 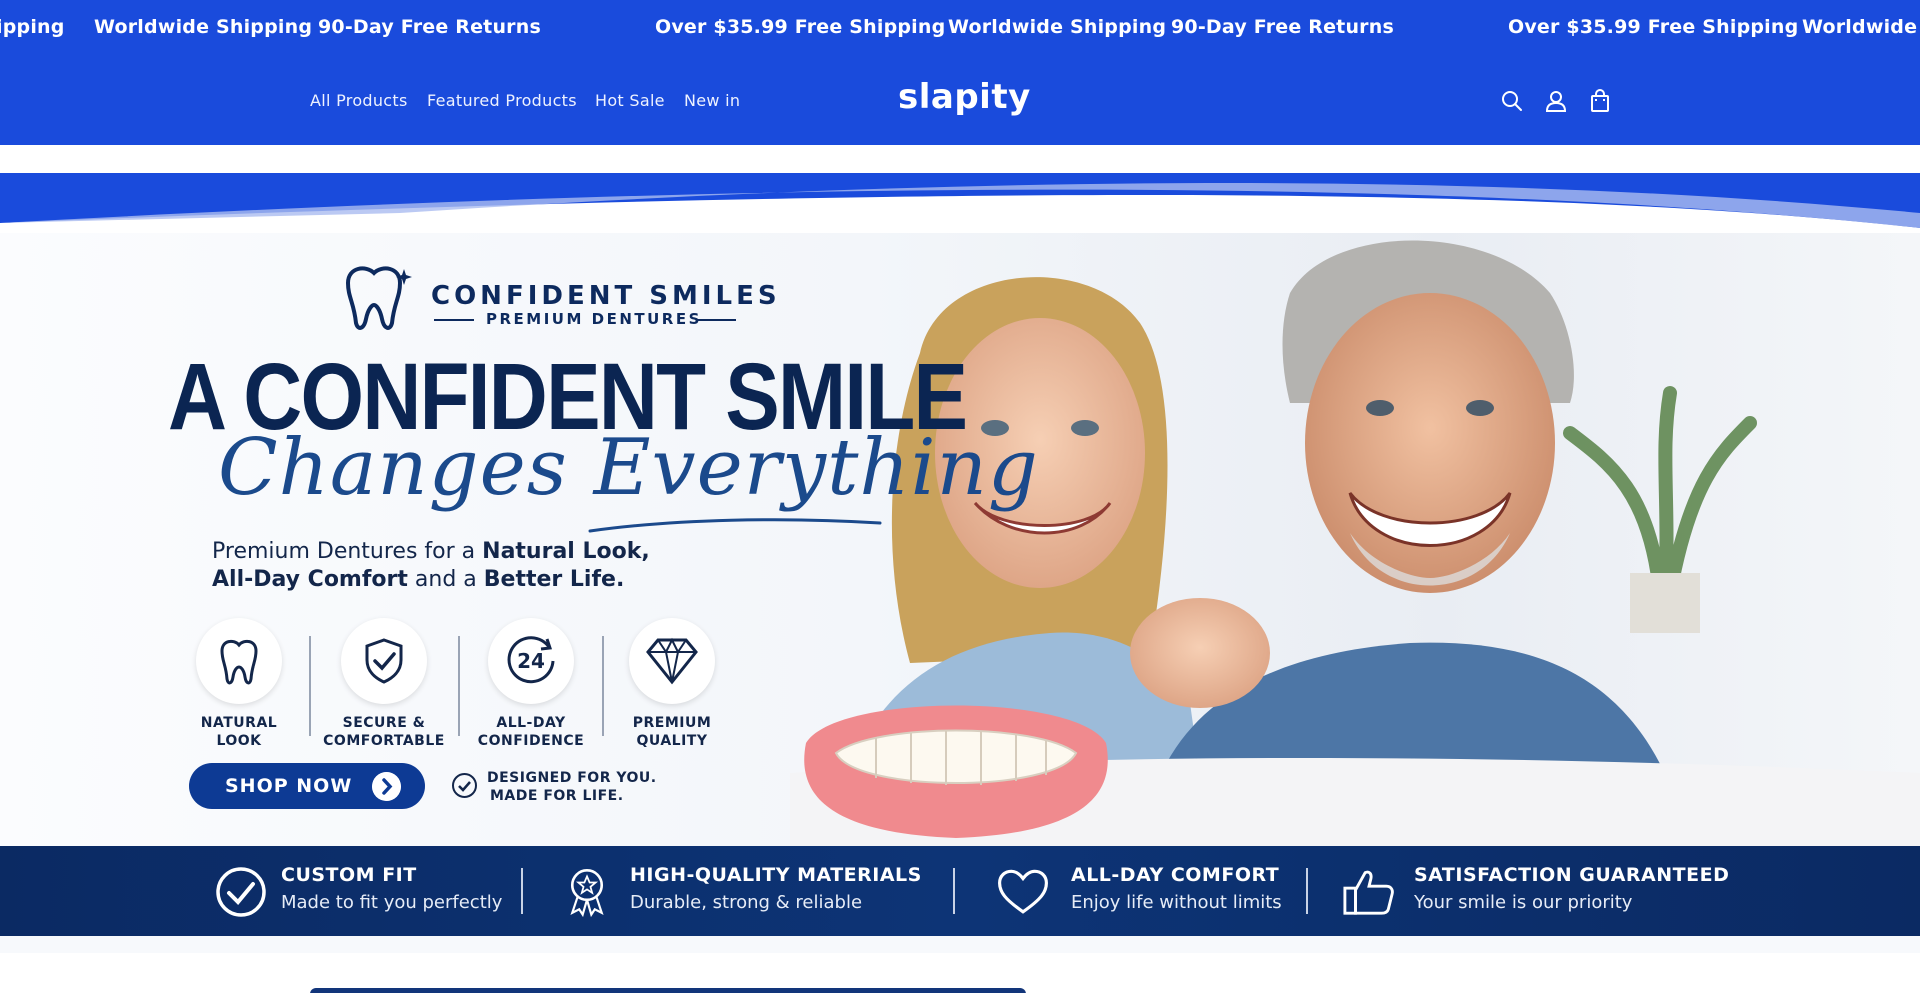 What do you see at coordinates (587, 893) in the screenshot?
I see `award-badge-icon` at bounding box center [587, 893].